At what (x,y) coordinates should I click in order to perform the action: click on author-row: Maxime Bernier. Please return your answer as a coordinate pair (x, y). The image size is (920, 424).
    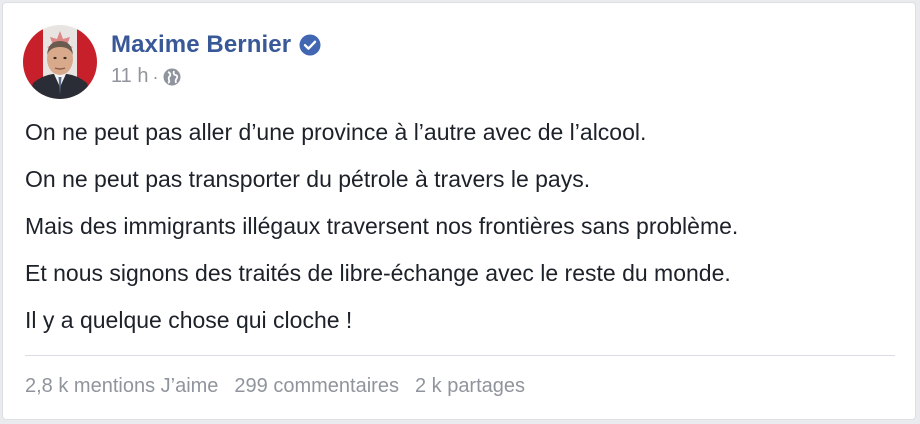
    Looking at the image, I should click on (216, 45).